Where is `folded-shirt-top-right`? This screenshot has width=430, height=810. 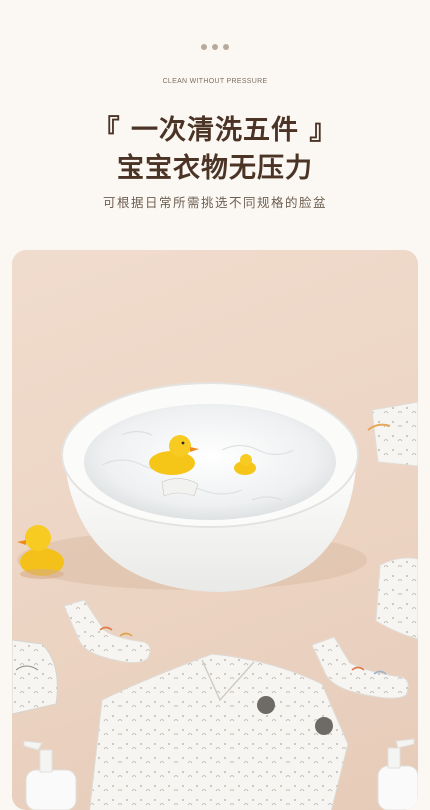
folded-shirt-top-right is located at coordinates (392, 434).